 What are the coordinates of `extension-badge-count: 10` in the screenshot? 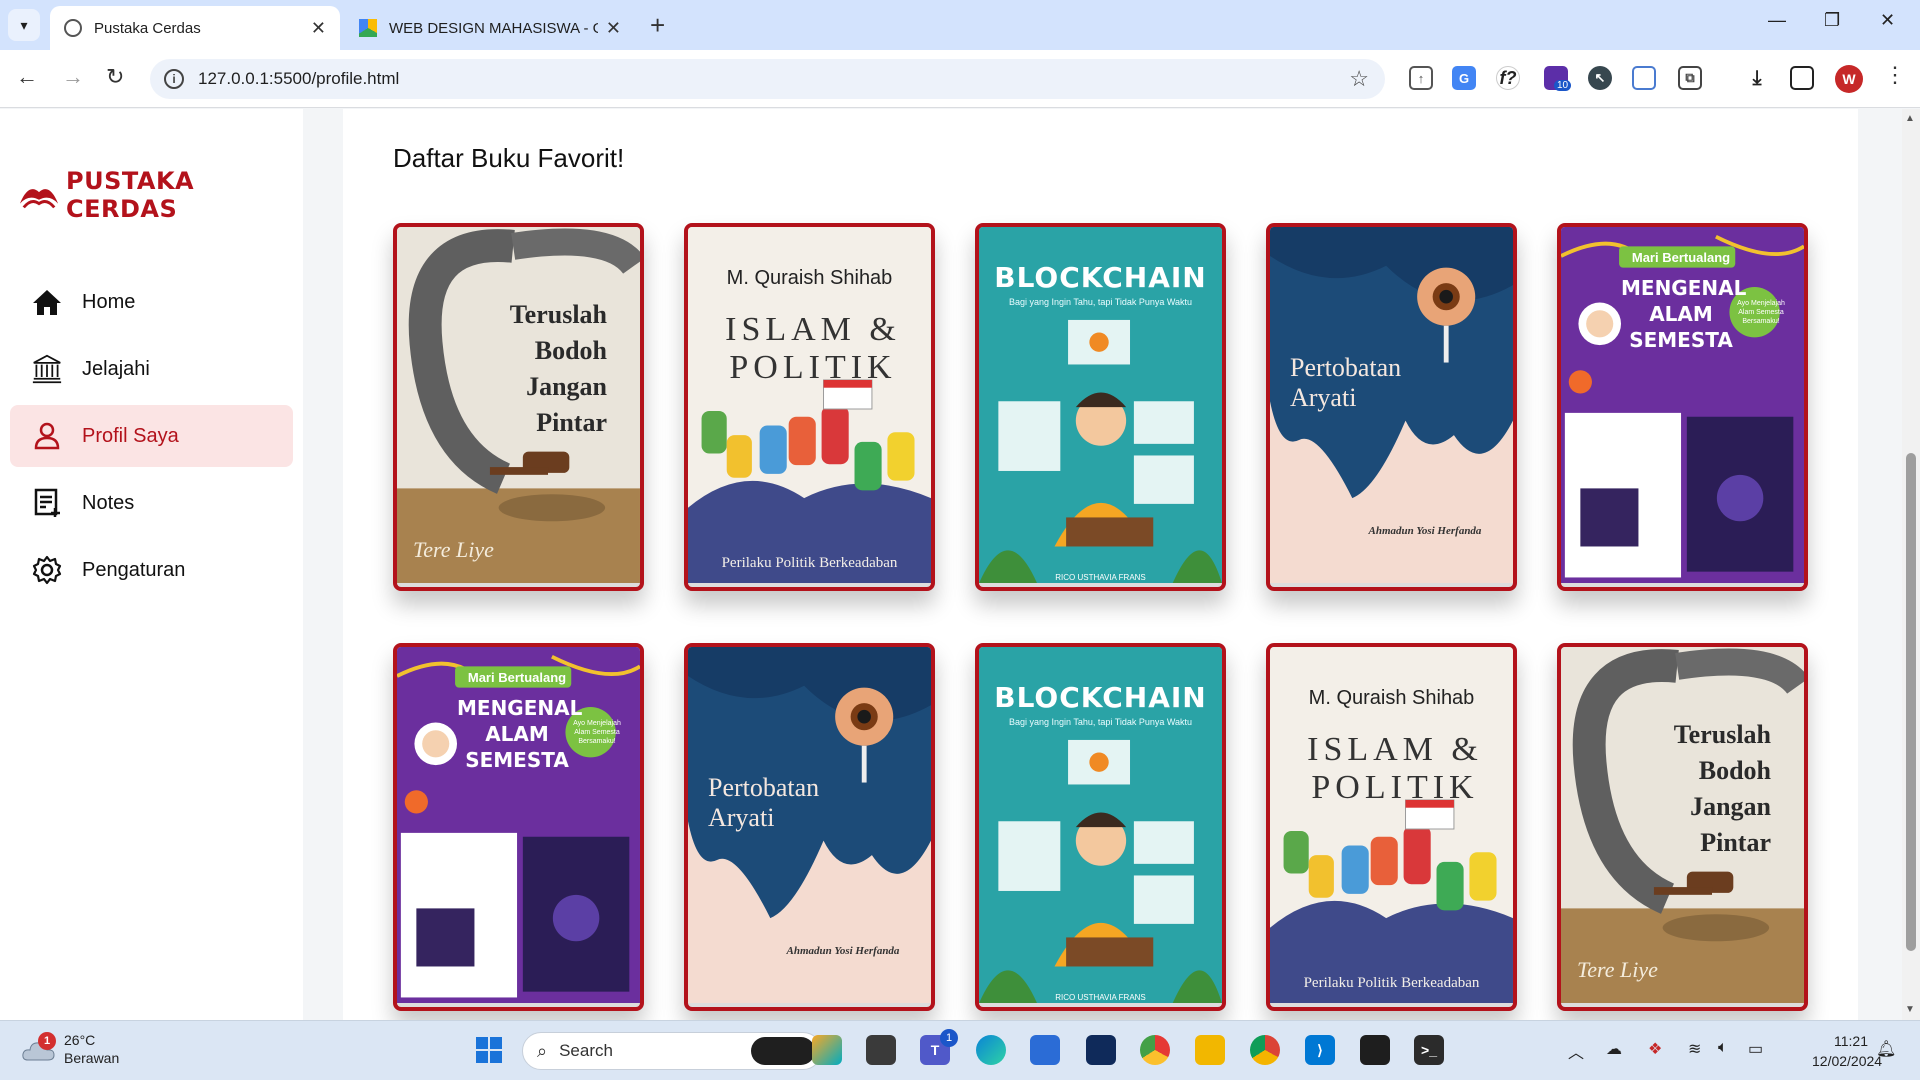 It's located at (1563, 85).